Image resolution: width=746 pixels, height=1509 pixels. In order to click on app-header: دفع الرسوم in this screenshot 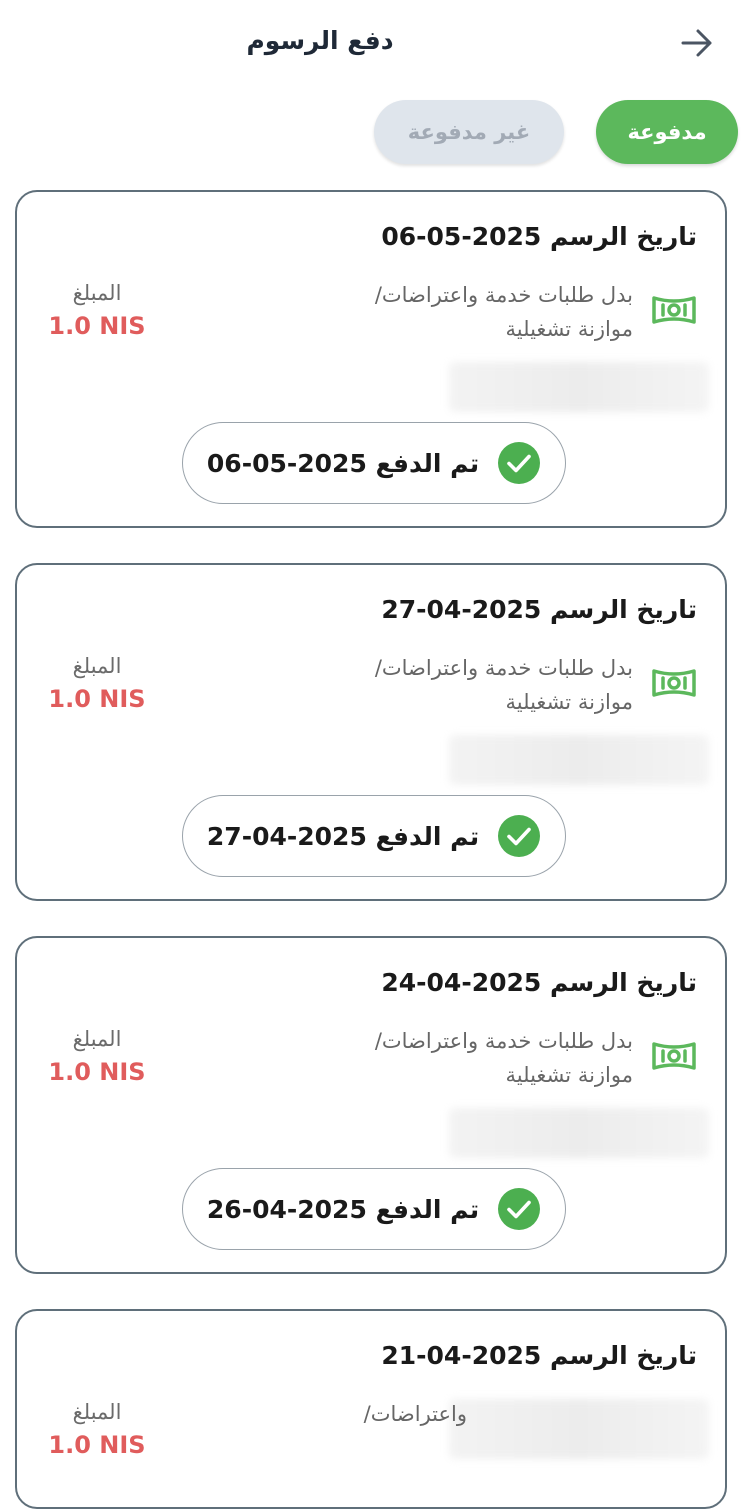, I will do `click(373, 45)`.